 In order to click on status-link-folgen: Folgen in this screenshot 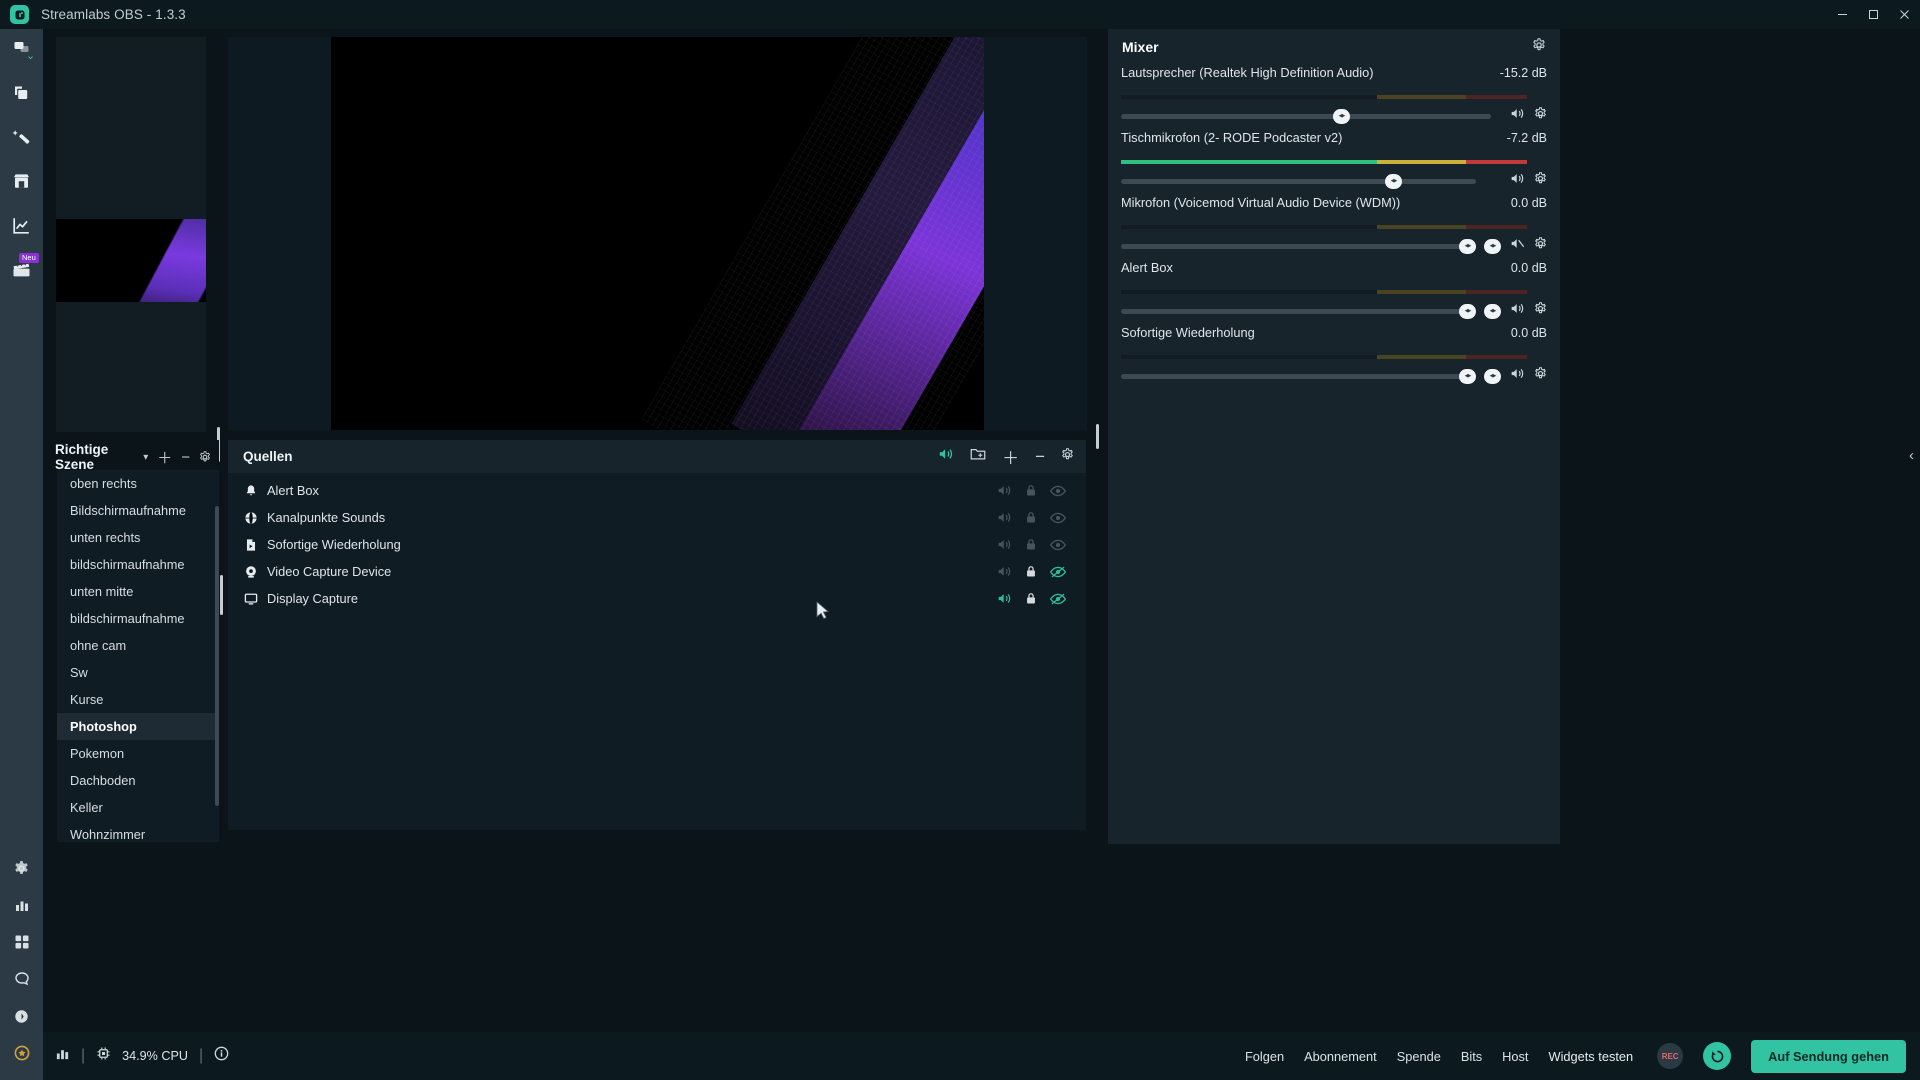, I will do `click(1264, 1056)`.